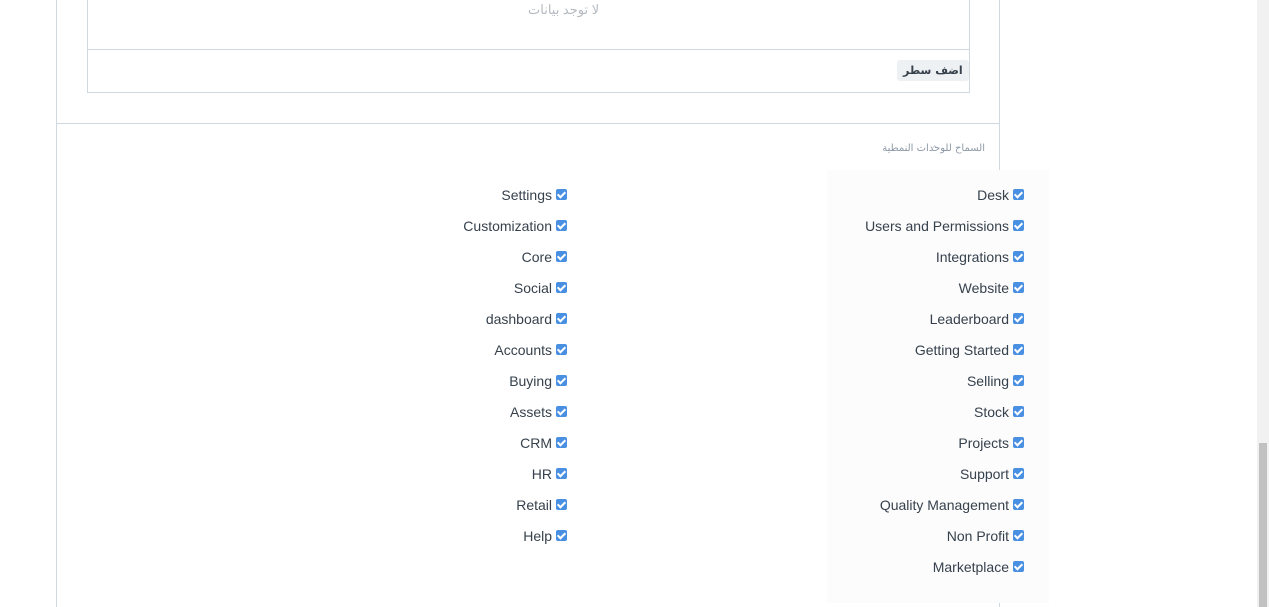  What do you see at coordinates (542, 474) in the screenshot?
I see `module-label: HR` at bounding box center [542, 474].